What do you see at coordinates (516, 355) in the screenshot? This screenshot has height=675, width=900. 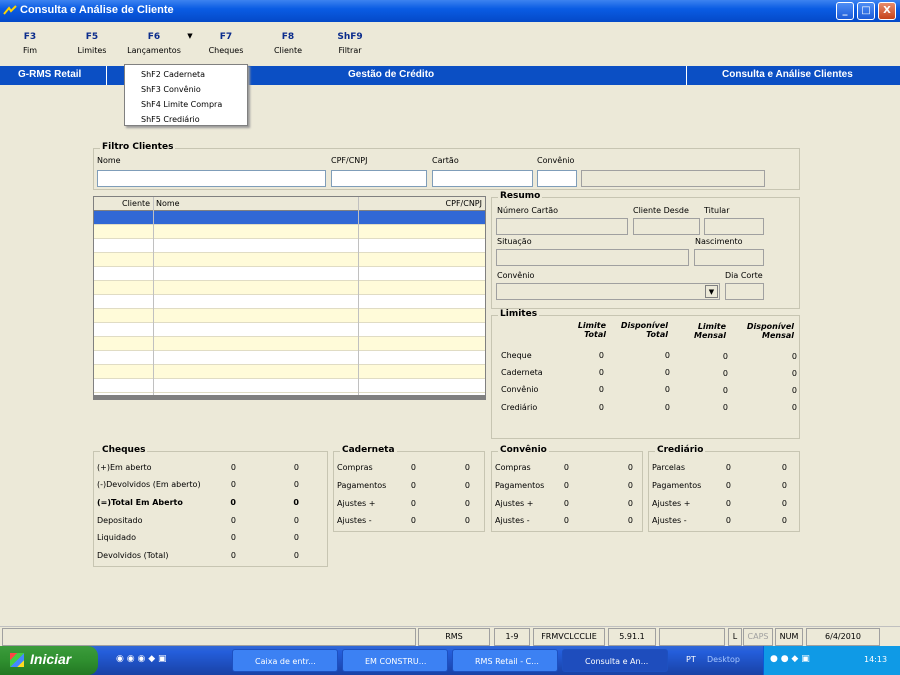 I see `limite-row-label: Cheque` at bounding box center [516, 355].